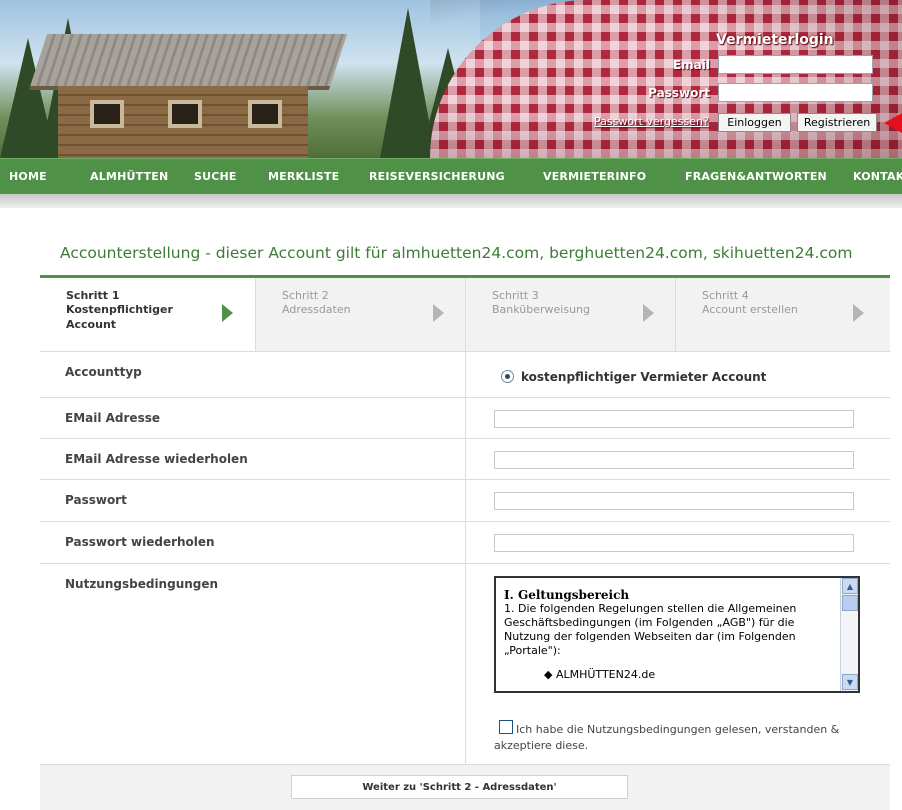 The width and height of the screenshot is (902, 810). What do you see at coordinates (850, 586) in the screenshot?
I see `scroll-up-icon: ▲` at bounding box center [850, 586].